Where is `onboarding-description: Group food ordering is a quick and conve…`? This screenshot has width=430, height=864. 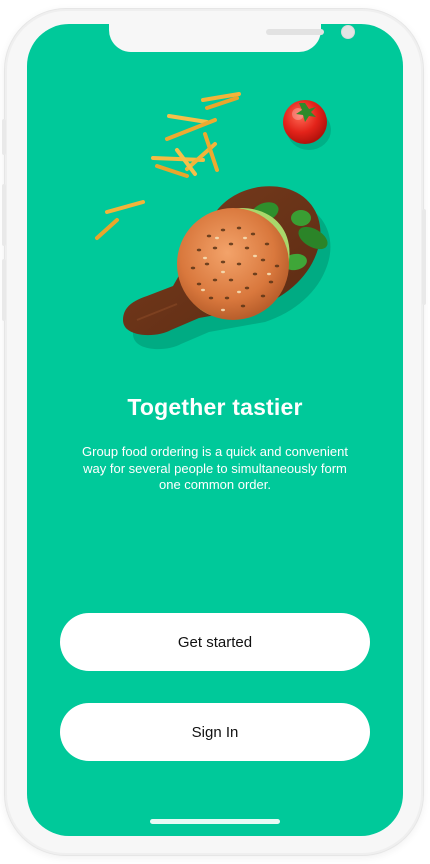 onboarding-description: Group food ordering is a quick and conve… is located at coordinates (215, 468).